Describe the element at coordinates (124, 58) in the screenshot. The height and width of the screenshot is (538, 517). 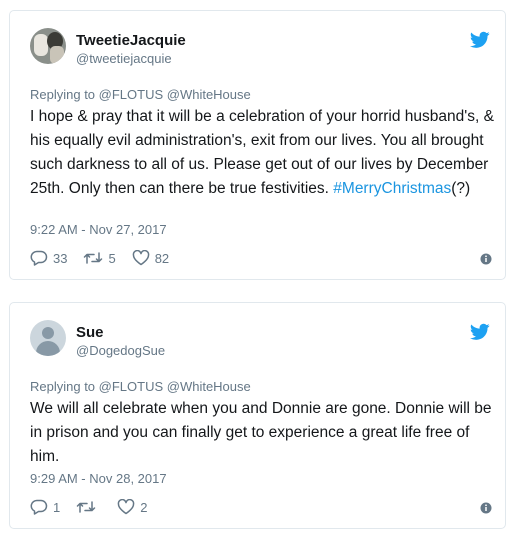
I see `author-handle: @tweetiejacquie` at that location.